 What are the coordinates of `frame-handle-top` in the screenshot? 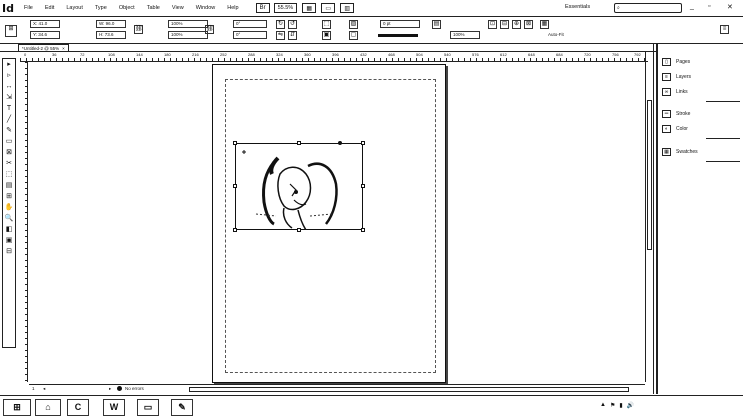 It's located at (299, 143).